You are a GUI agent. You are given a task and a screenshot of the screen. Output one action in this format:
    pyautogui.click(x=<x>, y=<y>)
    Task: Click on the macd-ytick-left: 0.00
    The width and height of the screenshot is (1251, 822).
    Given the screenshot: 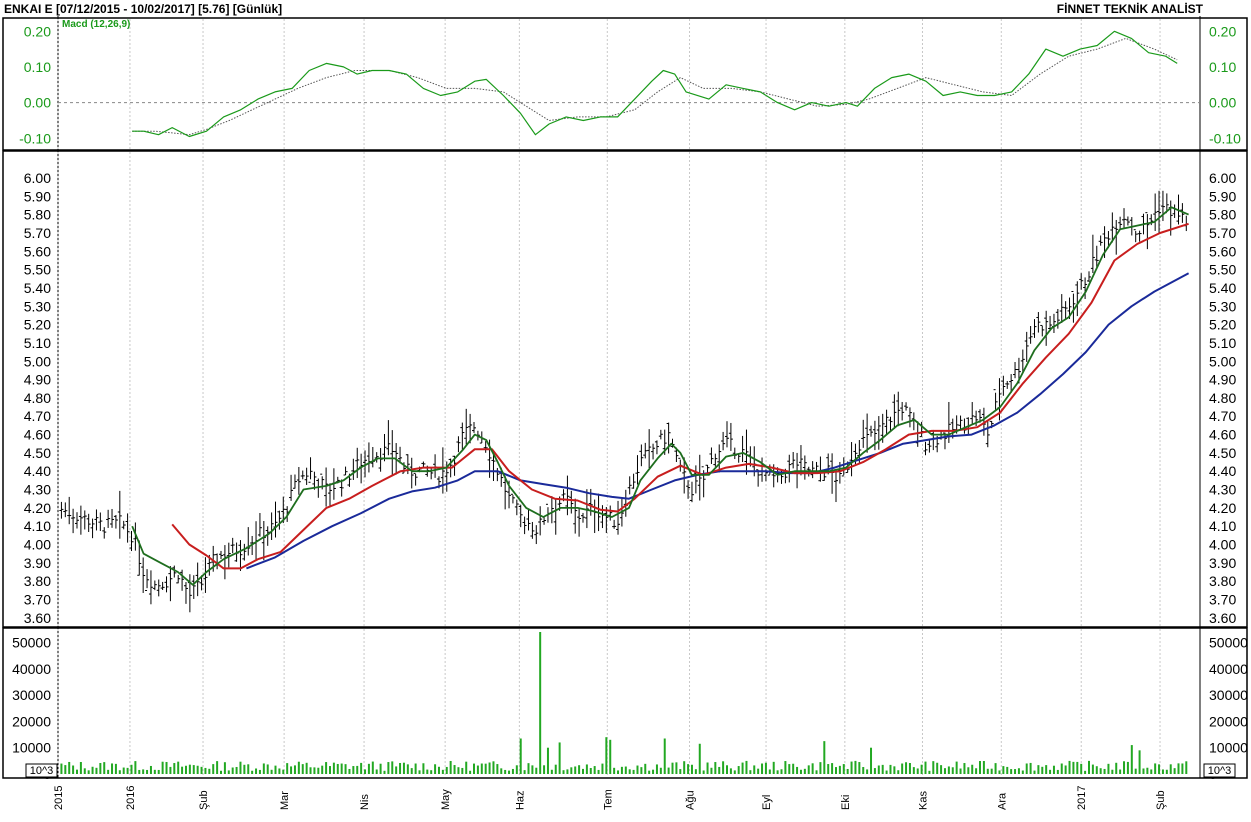 What is the action you would take?
    pyautogui.click(x=37, y=103)
    